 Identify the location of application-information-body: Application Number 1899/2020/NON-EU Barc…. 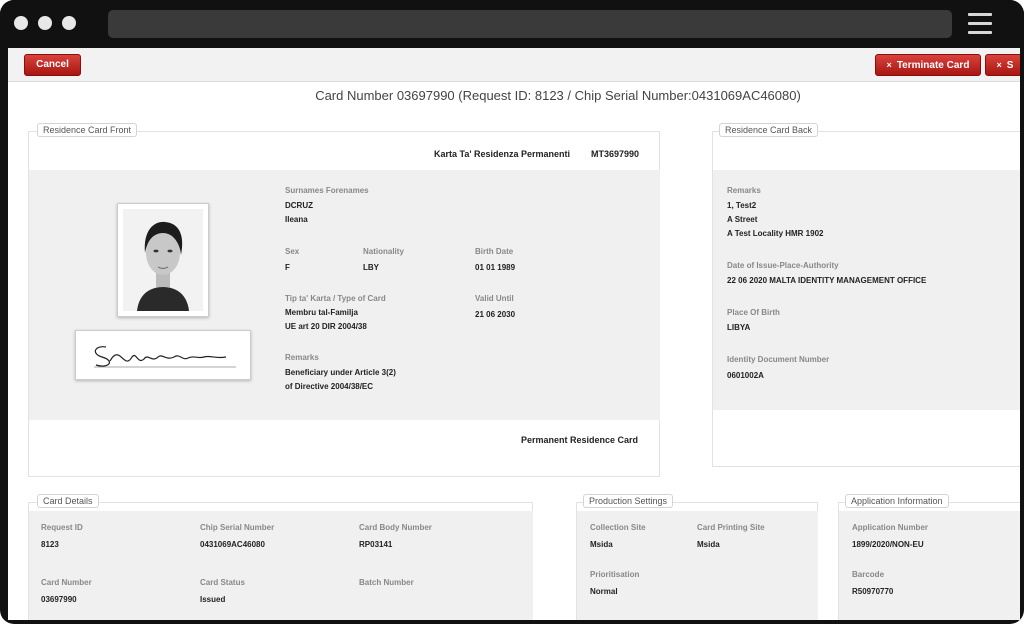
(929, 565).